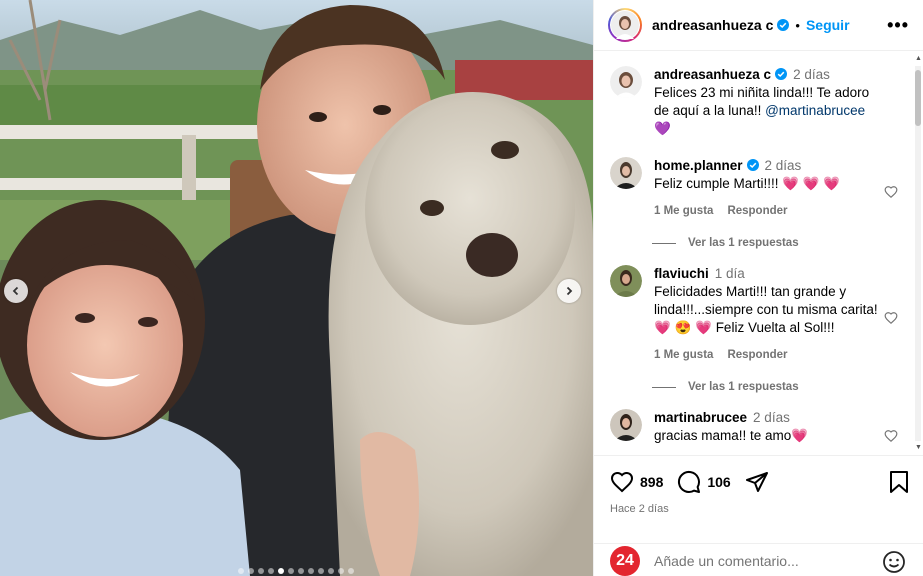 This screenshot has height=576, width=923. Describe the element at coordinates (800, 435) in the screenshot. I see `comment-emoji: 💗` at that location.